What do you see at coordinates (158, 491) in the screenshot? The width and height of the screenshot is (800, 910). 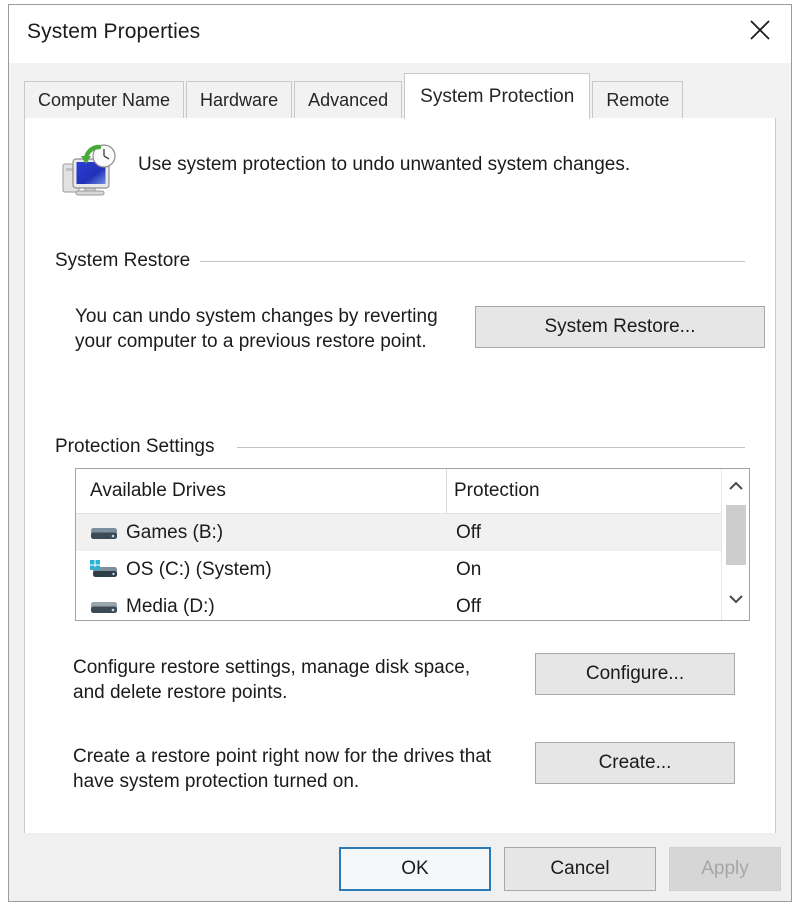 I see `column-header-available-drives: Available Drives` at bounding box center [158, 491].